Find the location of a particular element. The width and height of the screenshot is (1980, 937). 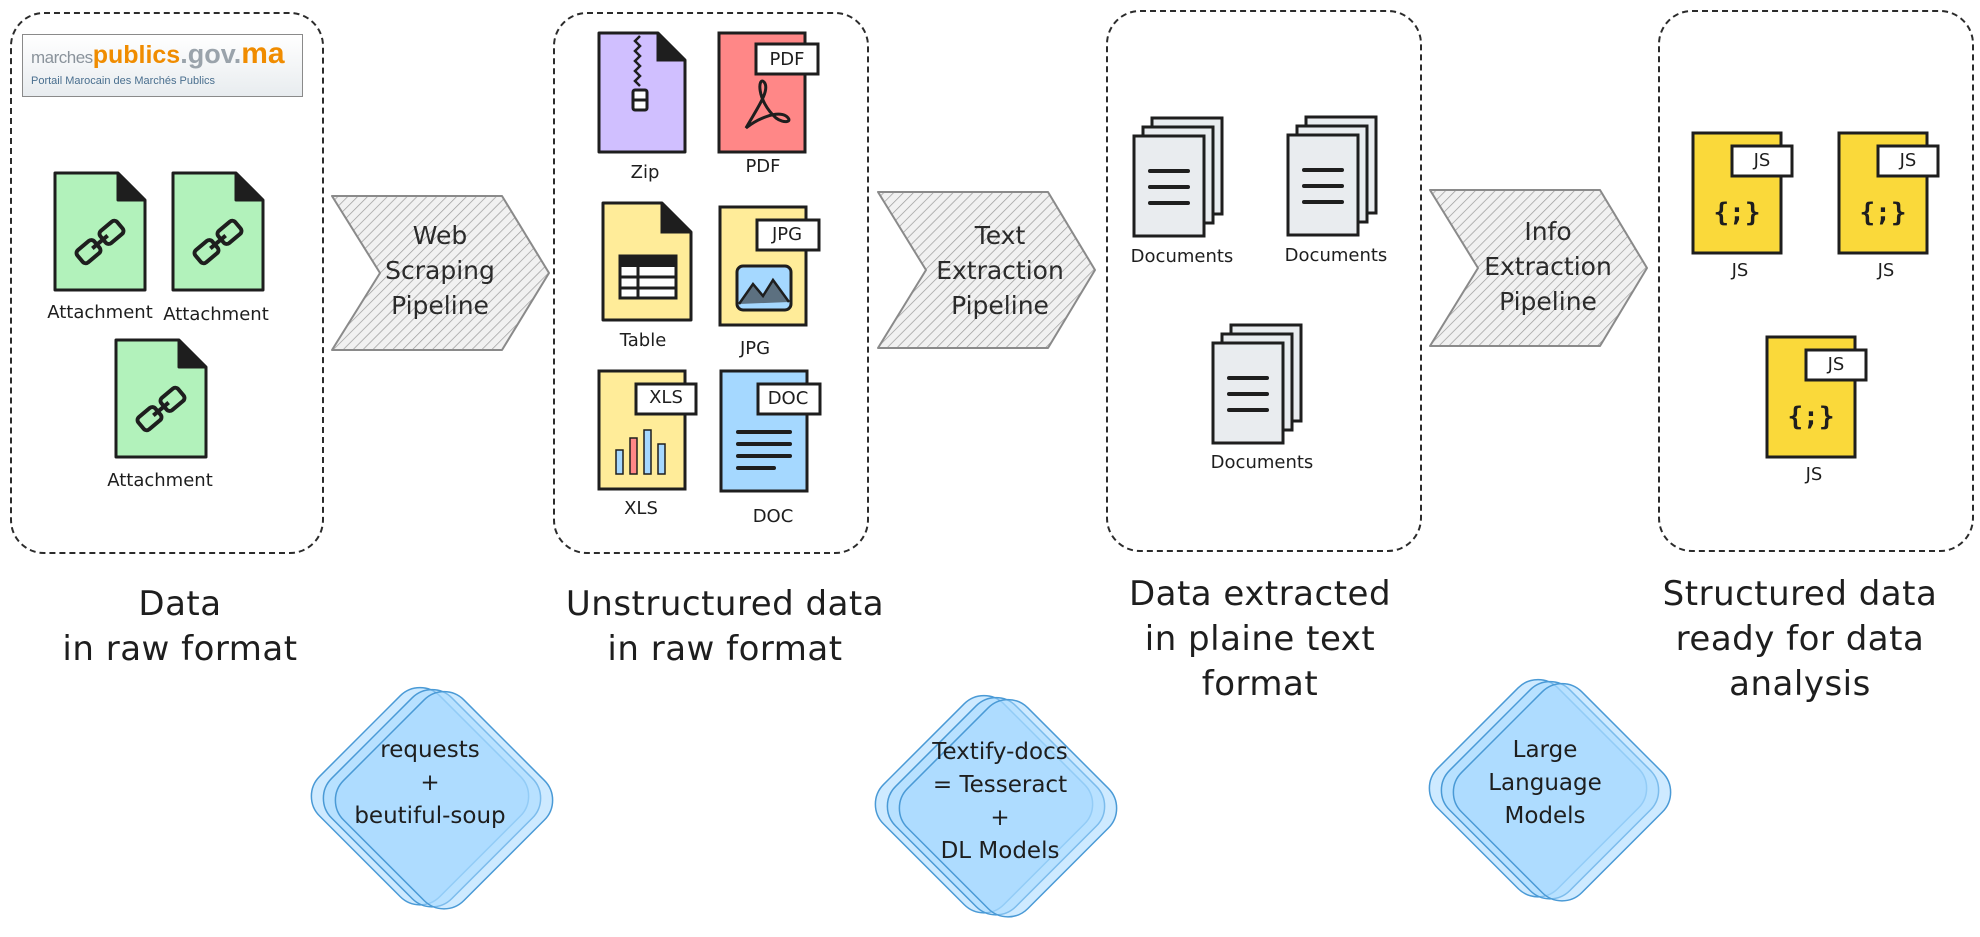

info-extraction-pipeline-label: Info Extraction Pipeline is located at coordinates (1548, 266).